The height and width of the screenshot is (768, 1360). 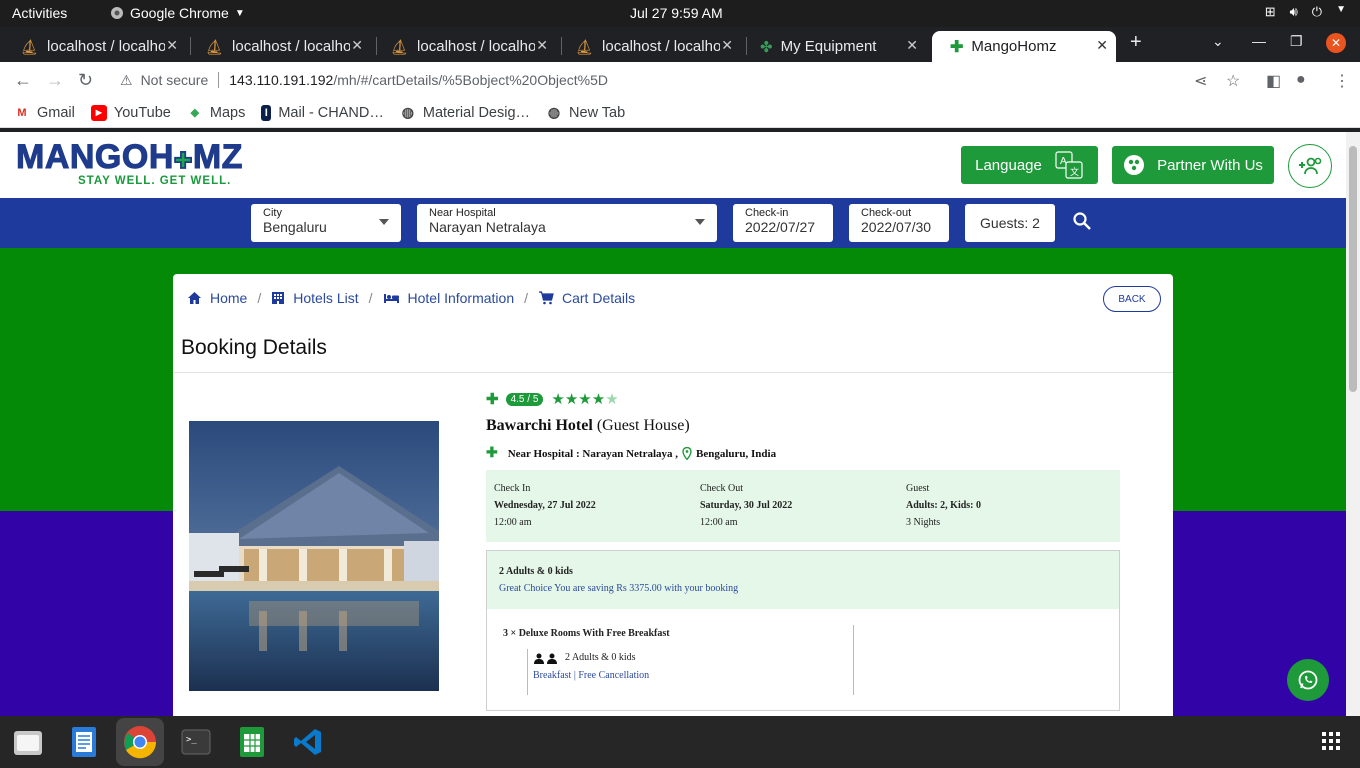 I want to click on chrome-app-icon, so click(x=140, y=742).